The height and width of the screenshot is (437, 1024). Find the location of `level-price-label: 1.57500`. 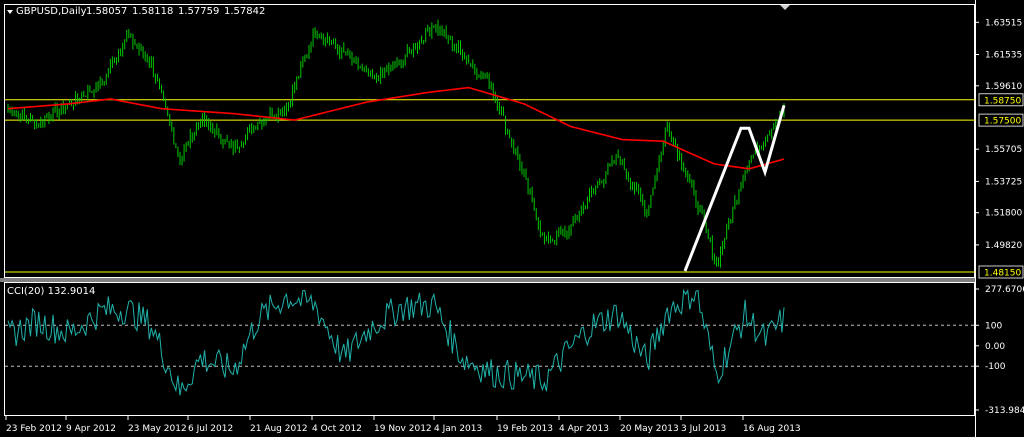

level-price-label: 1.57500 is located at coordinates (1002, 122).